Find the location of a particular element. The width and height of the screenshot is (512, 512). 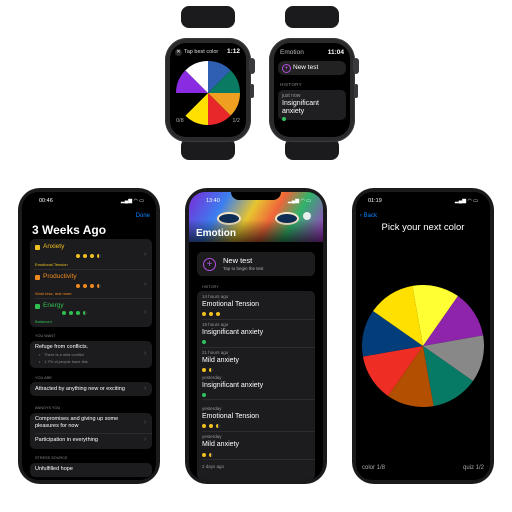

done-button: Done is located at coordinates (143, 216).